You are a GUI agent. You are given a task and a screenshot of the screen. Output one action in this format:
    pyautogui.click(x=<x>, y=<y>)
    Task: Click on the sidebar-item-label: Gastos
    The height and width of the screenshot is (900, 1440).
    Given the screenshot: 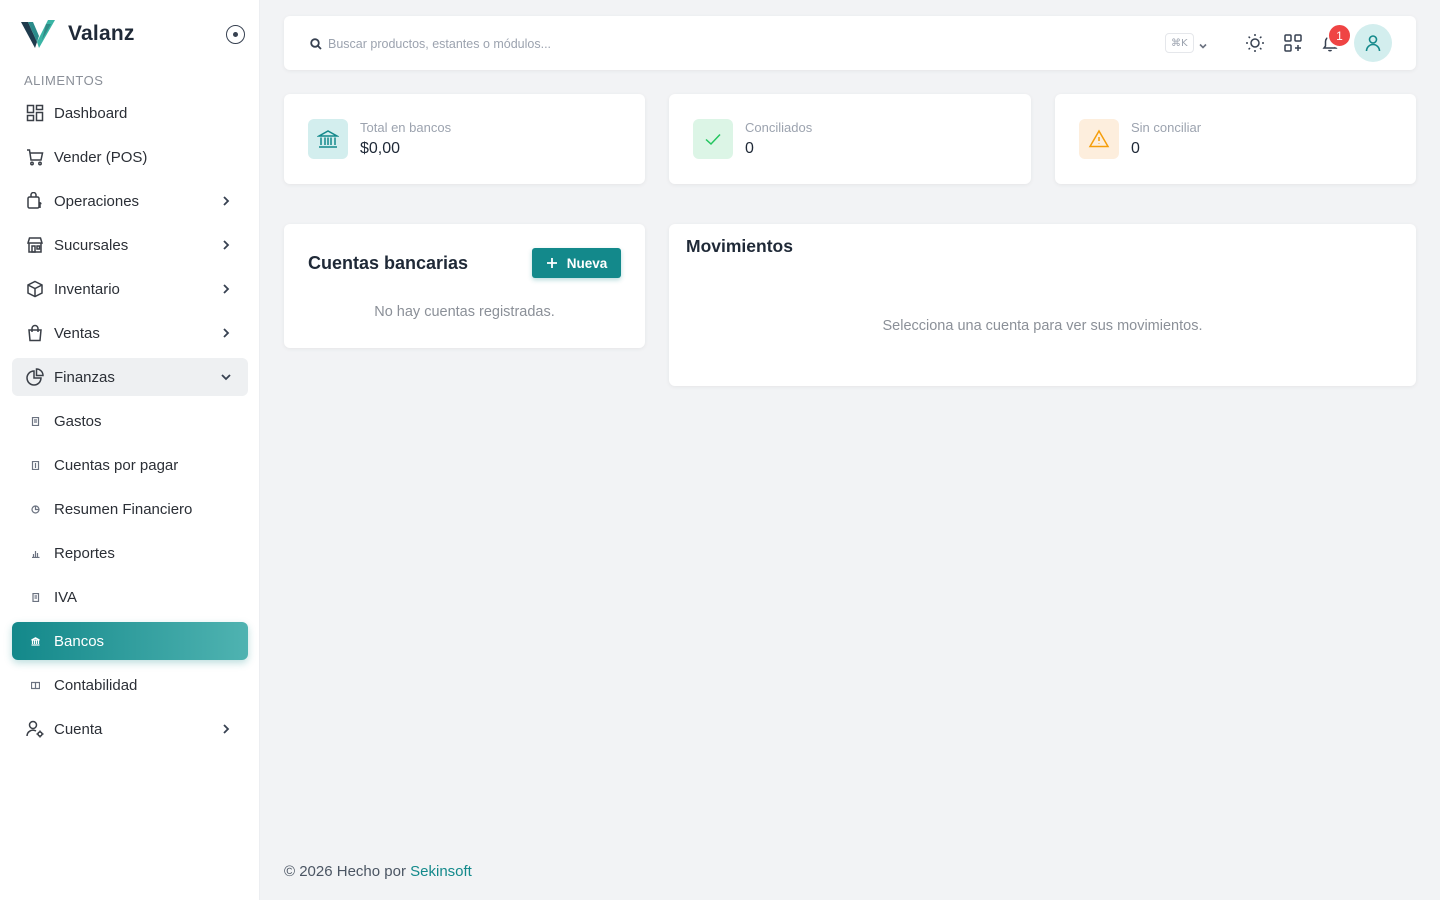 What is the action you would take?
    pyautogui.click(x=78, y=421)
    